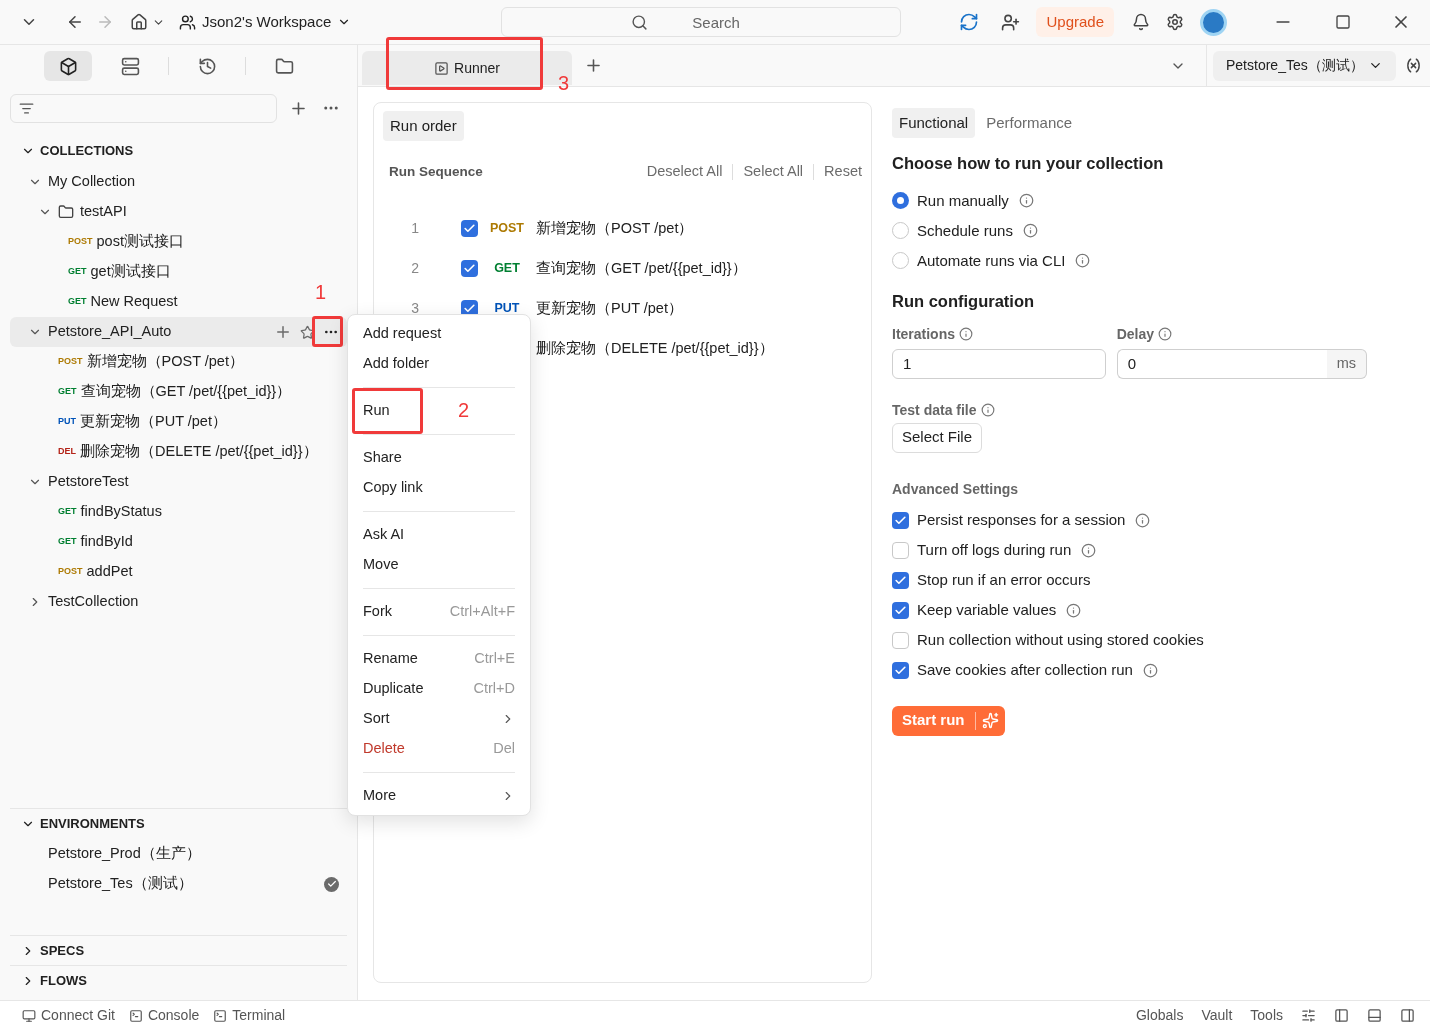  I want to click on request-item: PUT 更新宠物（PUT /pet）, so click(122, 422).